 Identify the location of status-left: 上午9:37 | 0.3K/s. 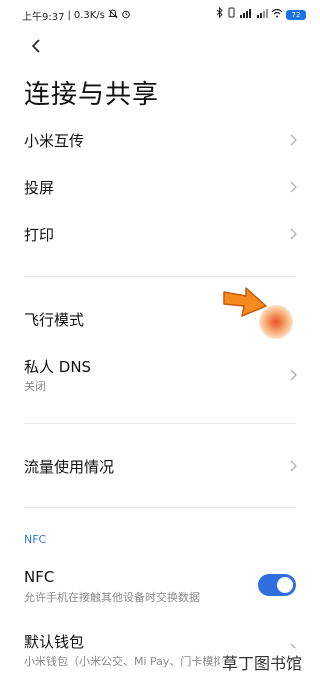
(76, 15).